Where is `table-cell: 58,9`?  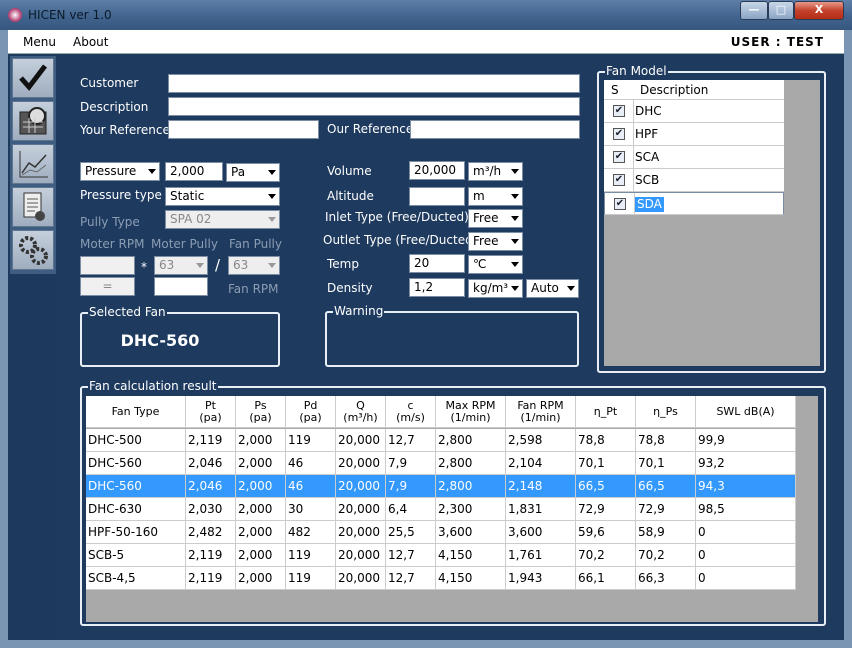
table-cell: 58,9 is located at coordinates (666, 532).